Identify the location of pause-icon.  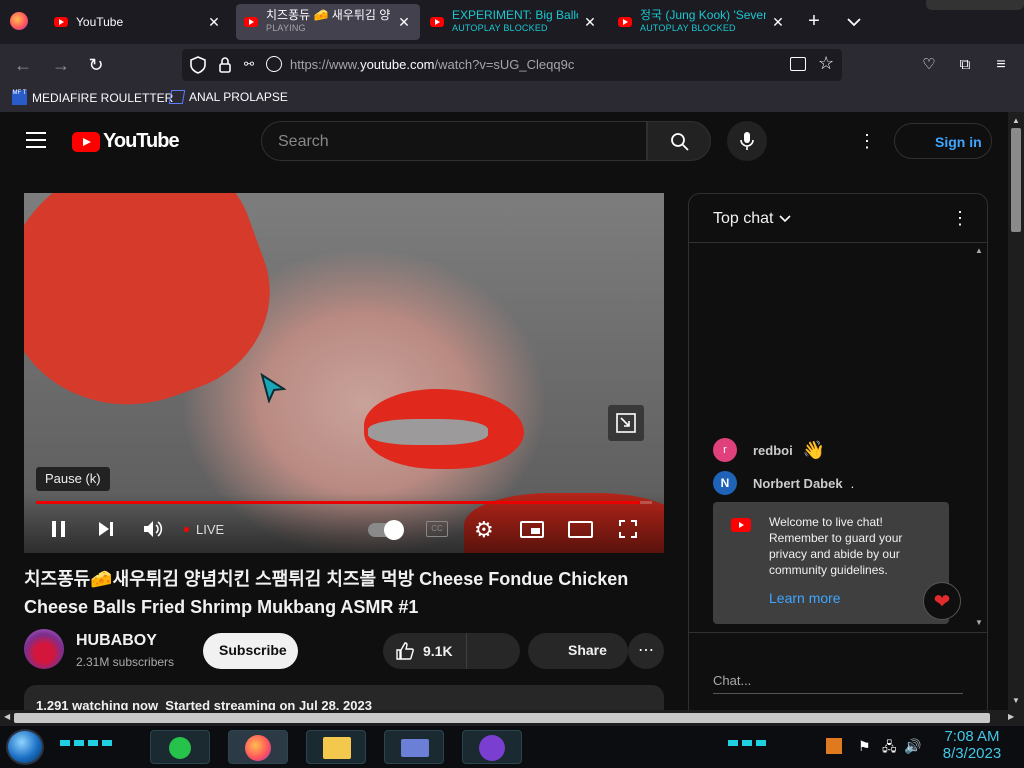
(58, 529).